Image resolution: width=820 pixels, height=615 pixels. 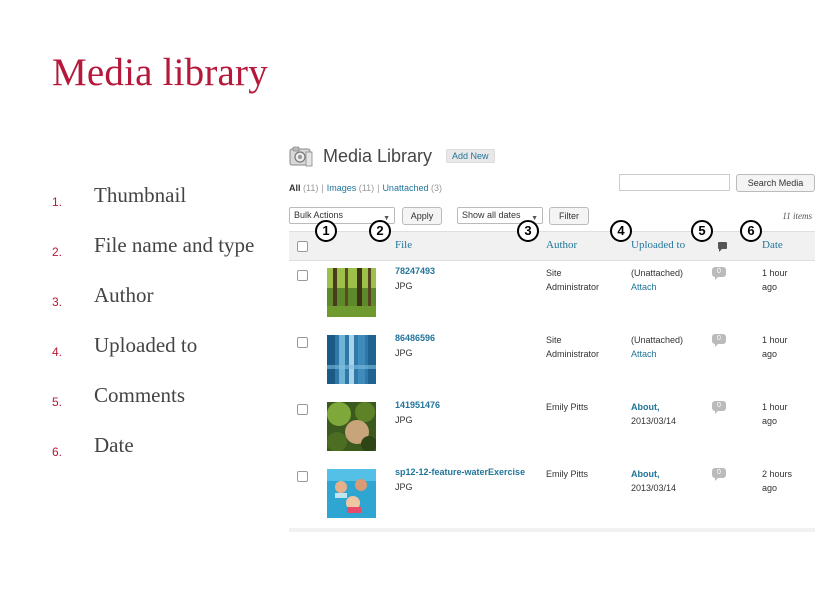 I want to click on search-media-button: Search Media, so click(x=775, y=183).